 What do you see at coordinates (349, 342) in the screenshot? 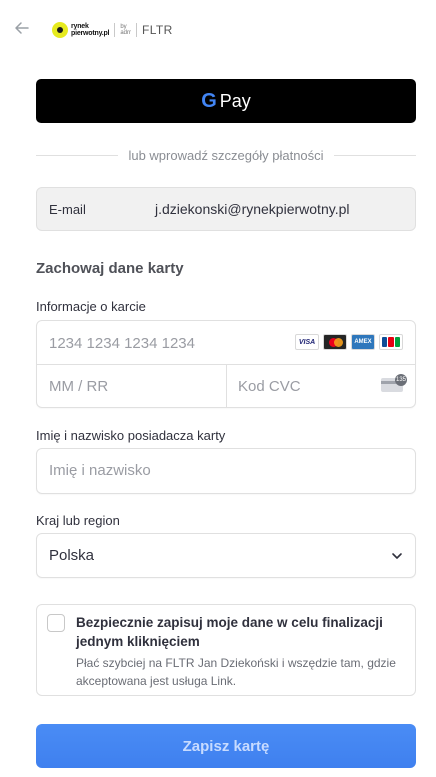
I see `card-brands: VISA AMEX` at bounding box center [349, 342].